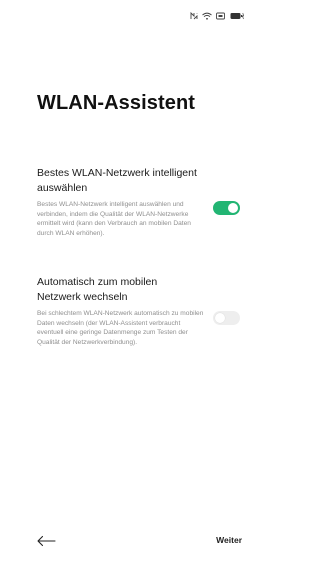 Image resolution: width=320 pixels, height=565 pixels. I want to click on battery-icon, so click(237, 16).